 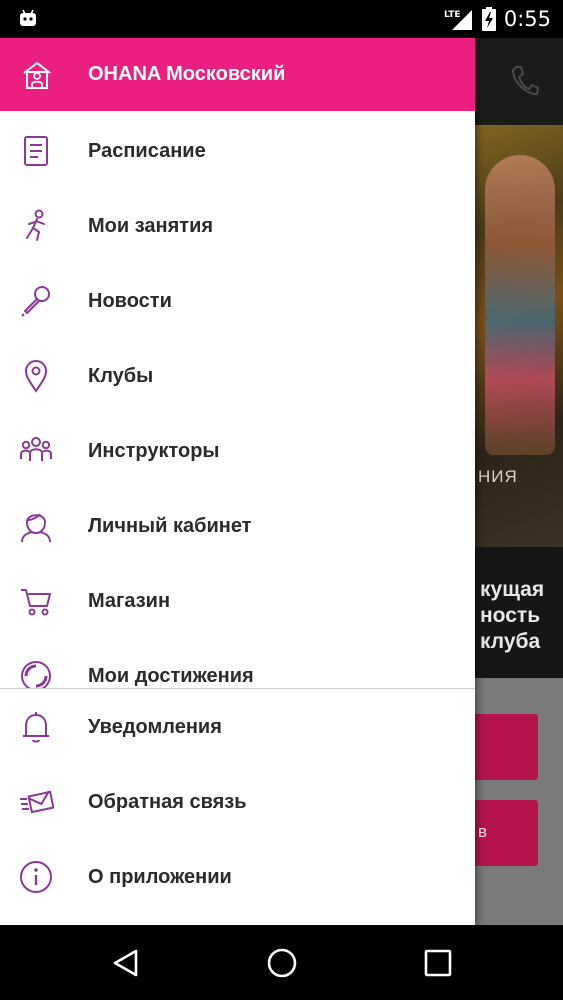 What do you see at coordinates (171, 676) in the screenshot?
I see `menu-label-achievements: Мои достижения` at bounding box center [171, 676].